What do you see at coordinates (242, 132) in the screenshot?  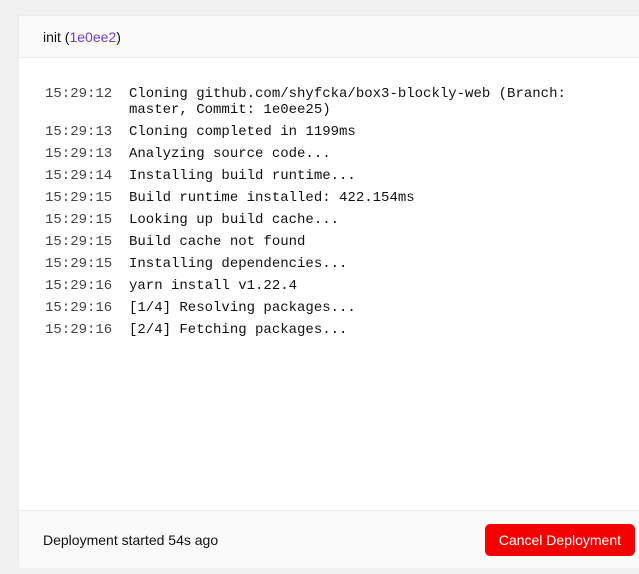 I see `log-message: Cloning completed in 1199ms` at bounding box center [242, 132].